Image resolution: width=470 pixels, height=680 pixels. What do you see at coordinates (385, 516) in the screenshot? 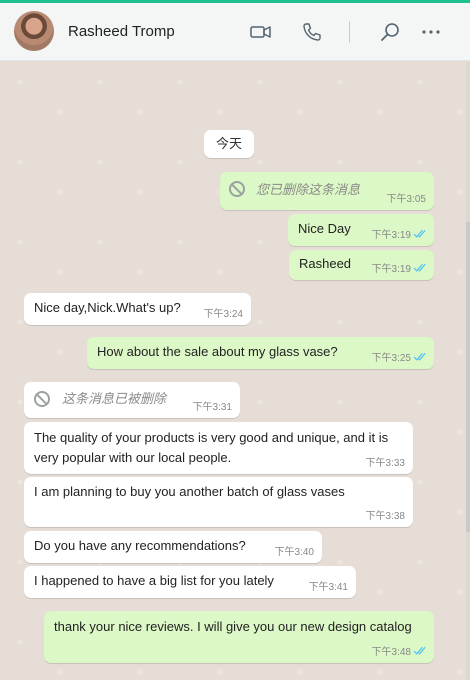
I see `message-time: 下午3:38` at bounding box center [385, 516].